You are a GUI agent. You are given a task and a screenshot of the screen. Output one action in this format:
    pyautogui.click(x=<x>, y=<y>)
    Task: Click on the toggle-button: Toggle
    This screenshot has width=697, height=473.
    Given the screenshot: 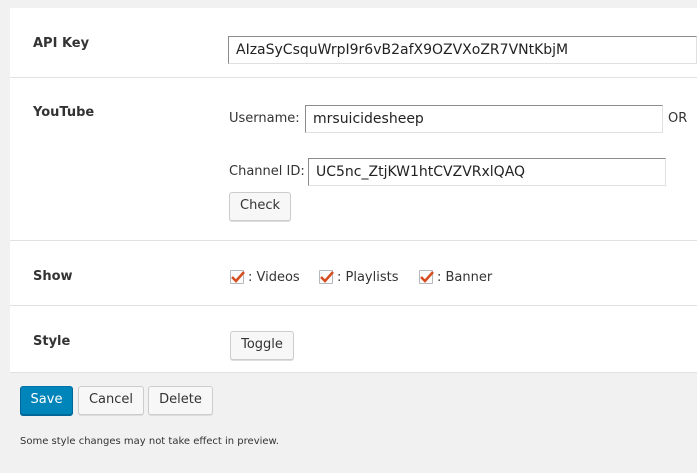 What is the action you would take?
    pyautogui.click(x=262, y=345)
    